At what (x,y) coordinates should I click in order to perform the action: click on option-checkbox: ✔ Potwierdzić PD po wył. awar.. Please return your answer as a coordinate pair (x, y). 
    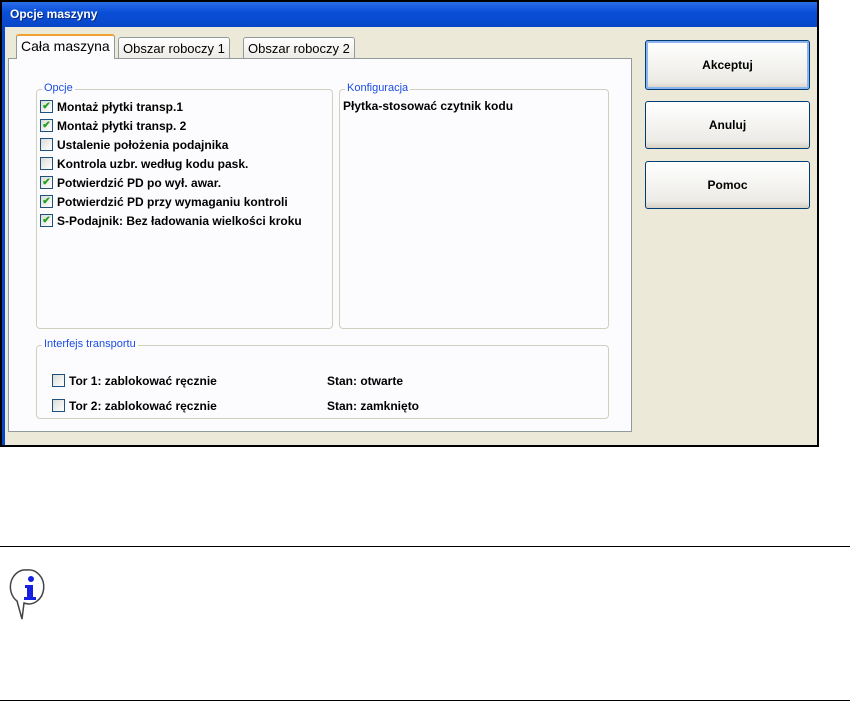
    Looking at the image, I should click on (186, 182).